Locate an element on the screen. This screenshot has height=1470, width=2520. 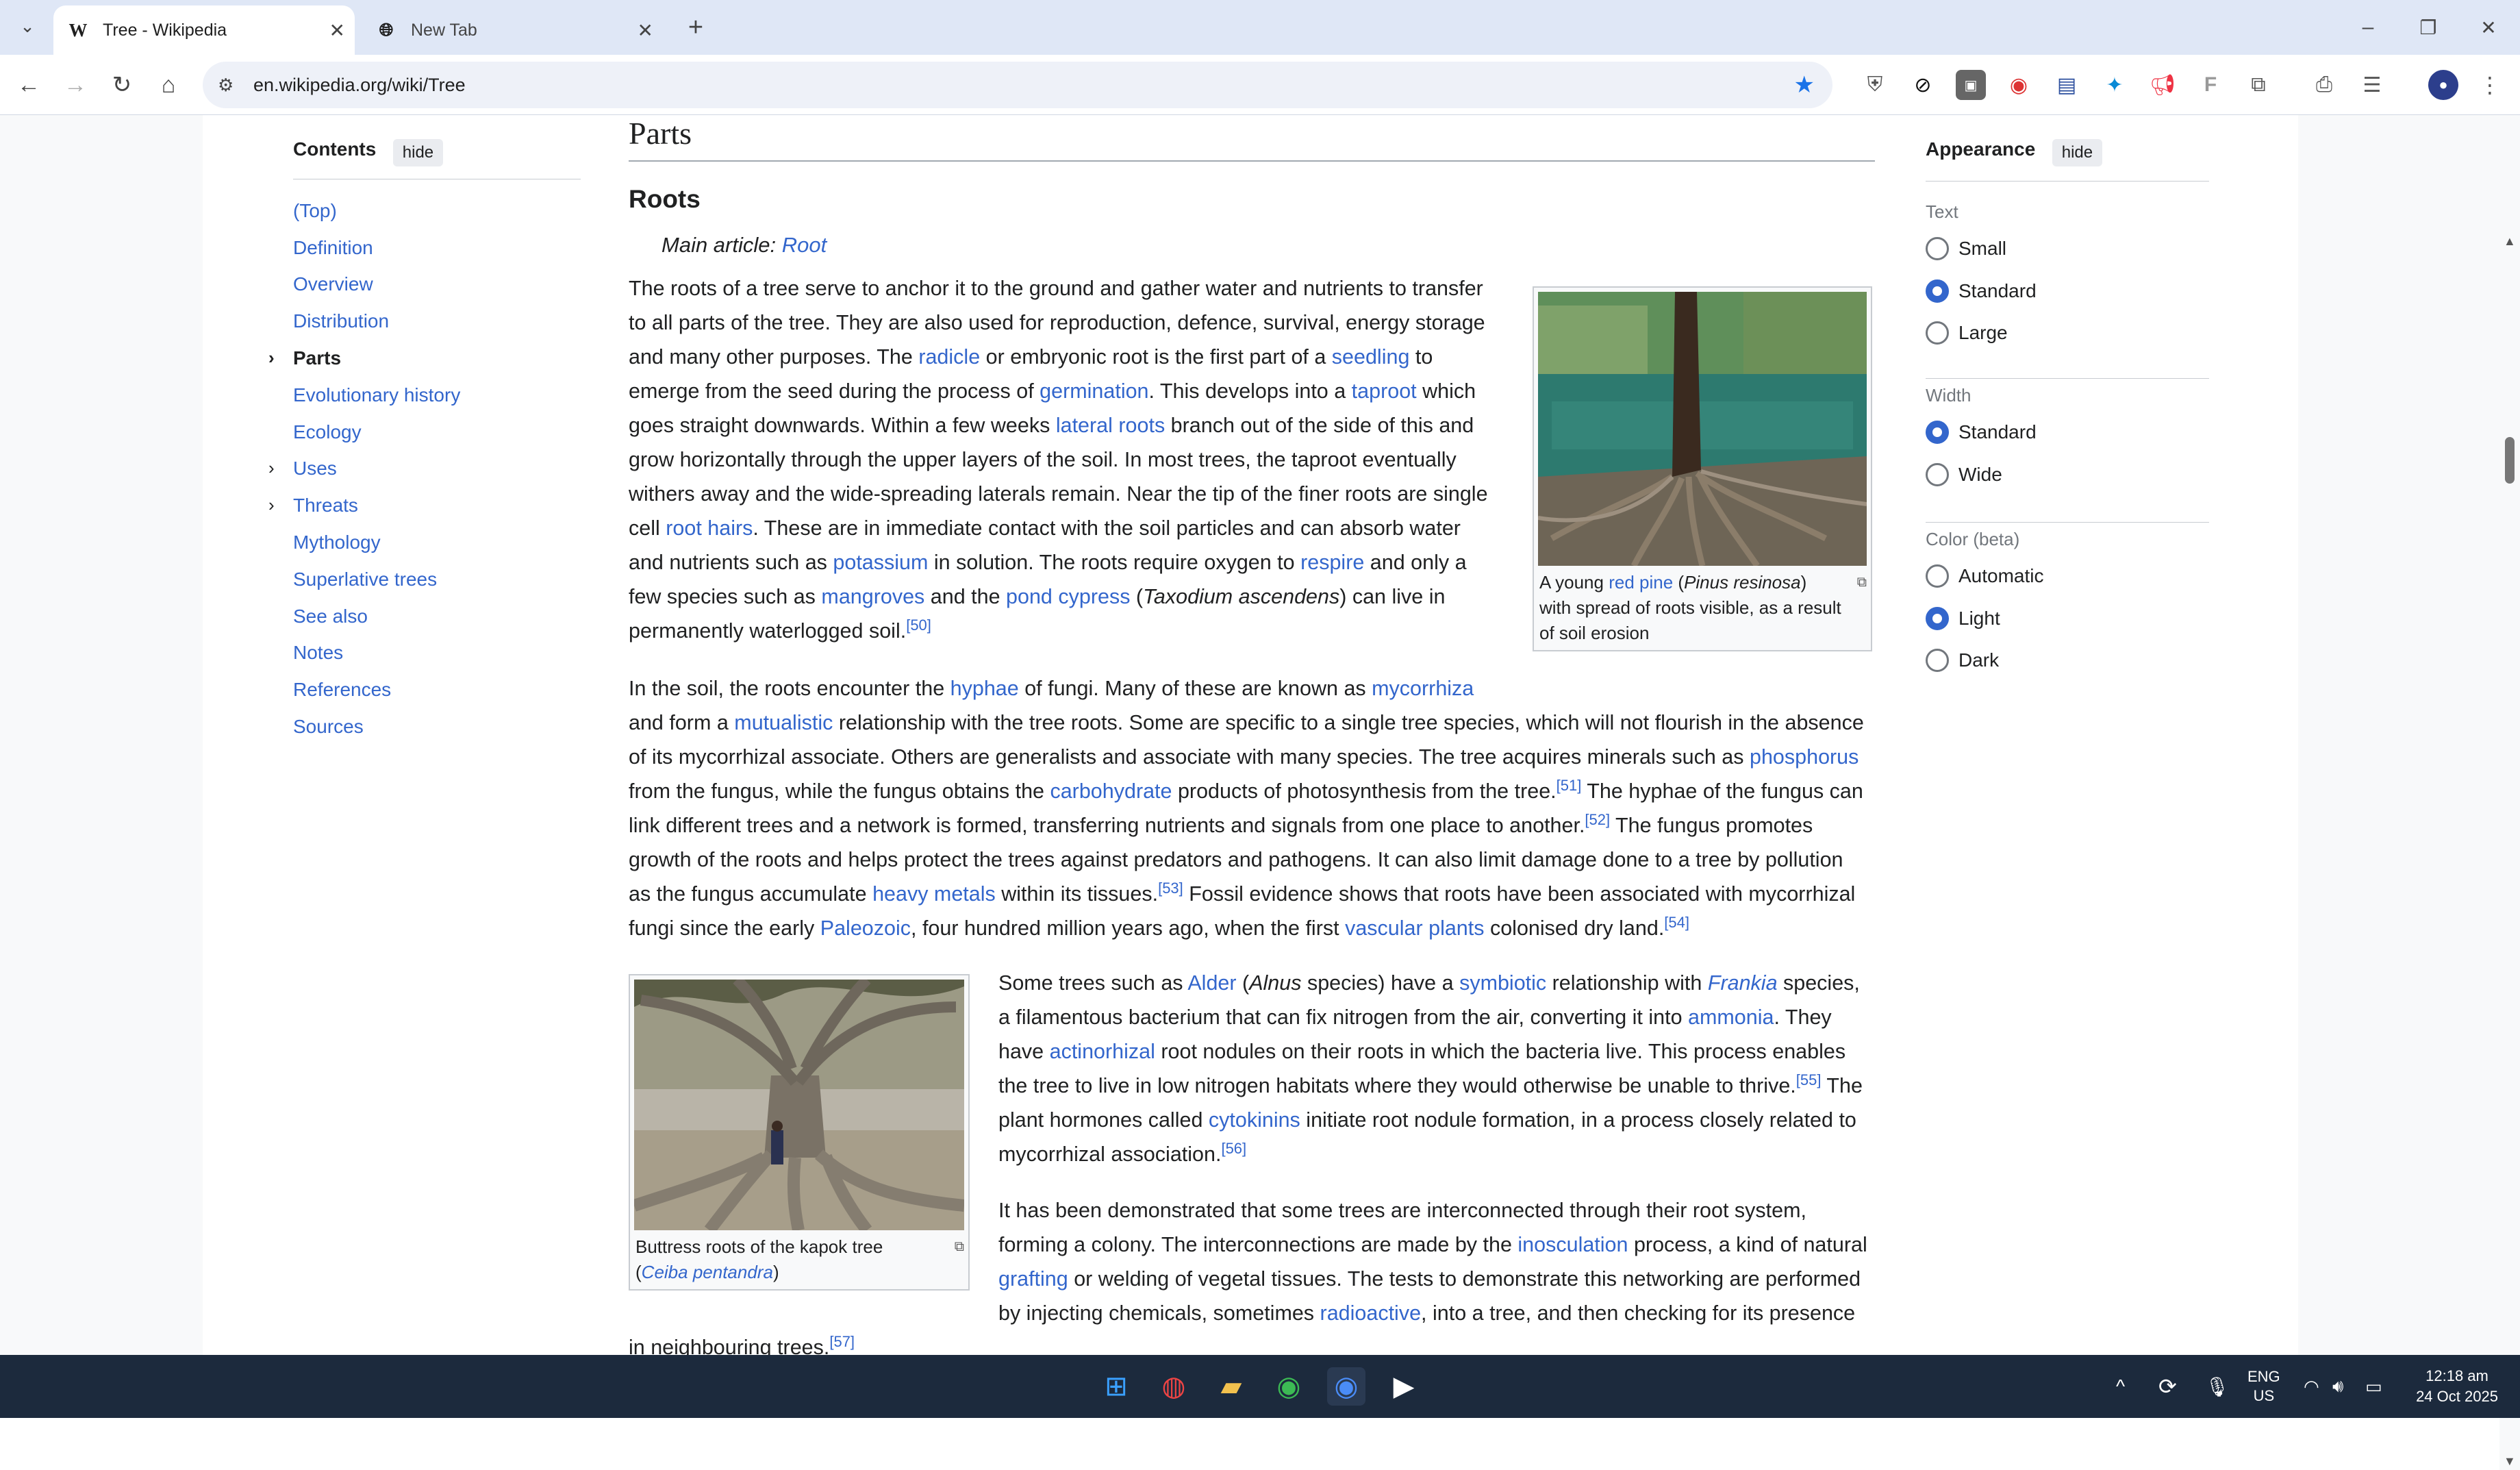
toc-item: Threats › is located at coordinates (313, 506).